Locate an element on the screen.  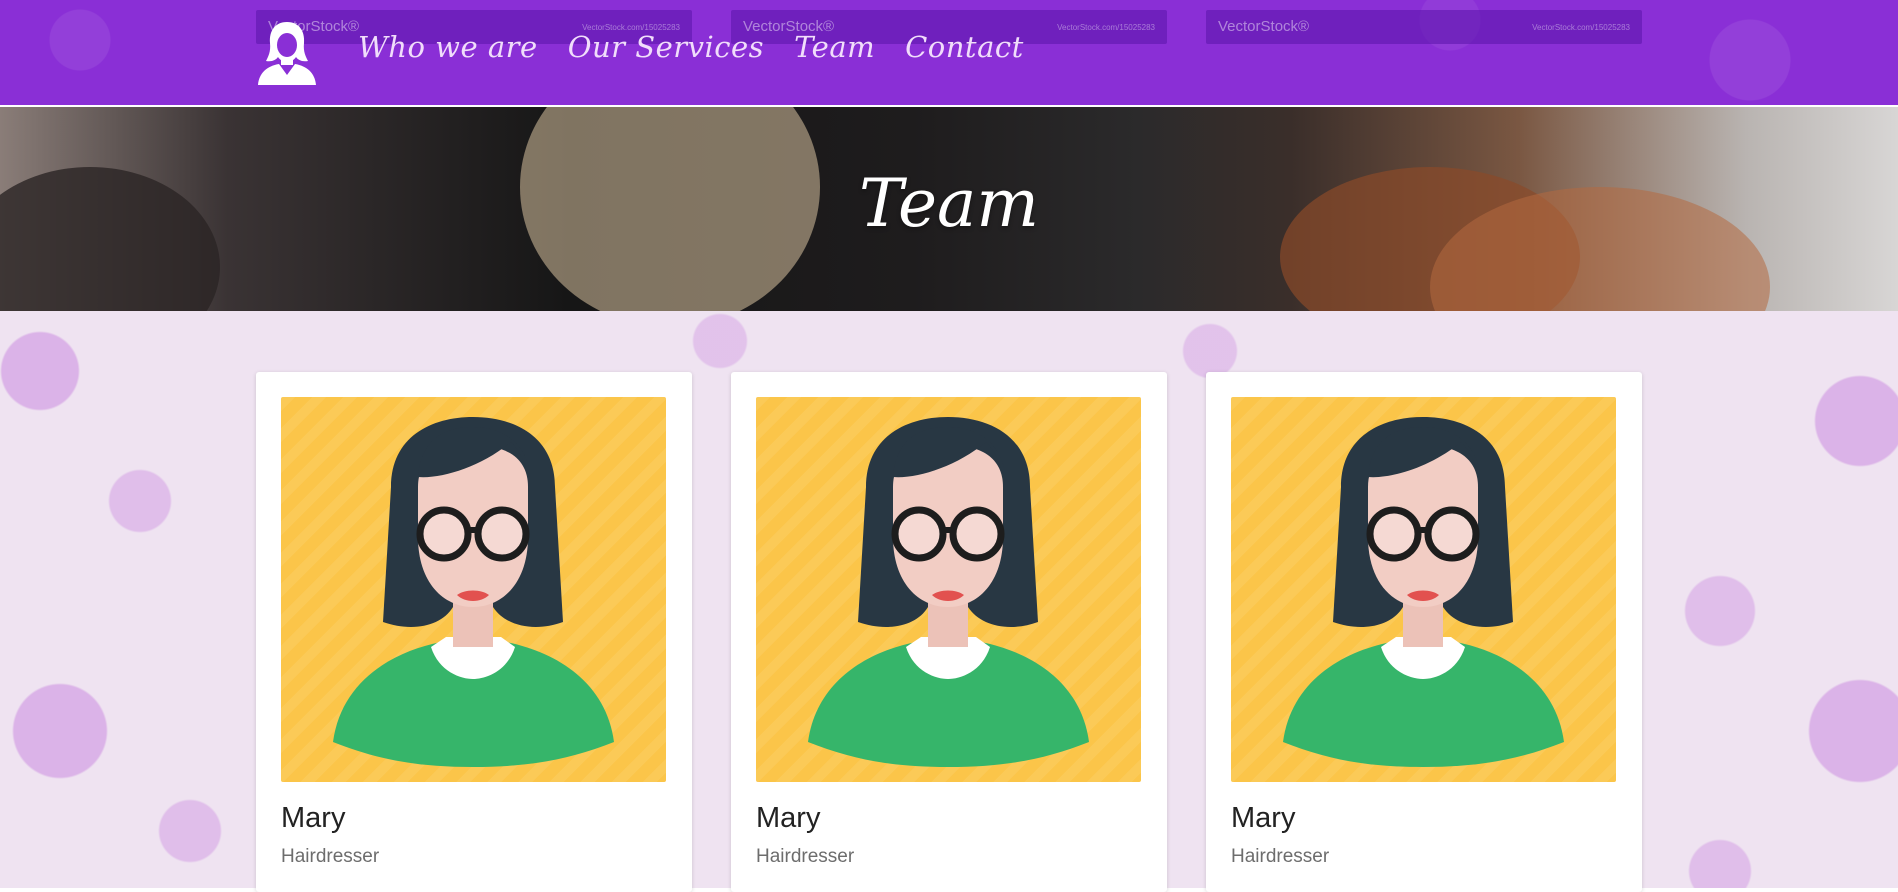
nav-team: Team is located at coordinates (834, 47).